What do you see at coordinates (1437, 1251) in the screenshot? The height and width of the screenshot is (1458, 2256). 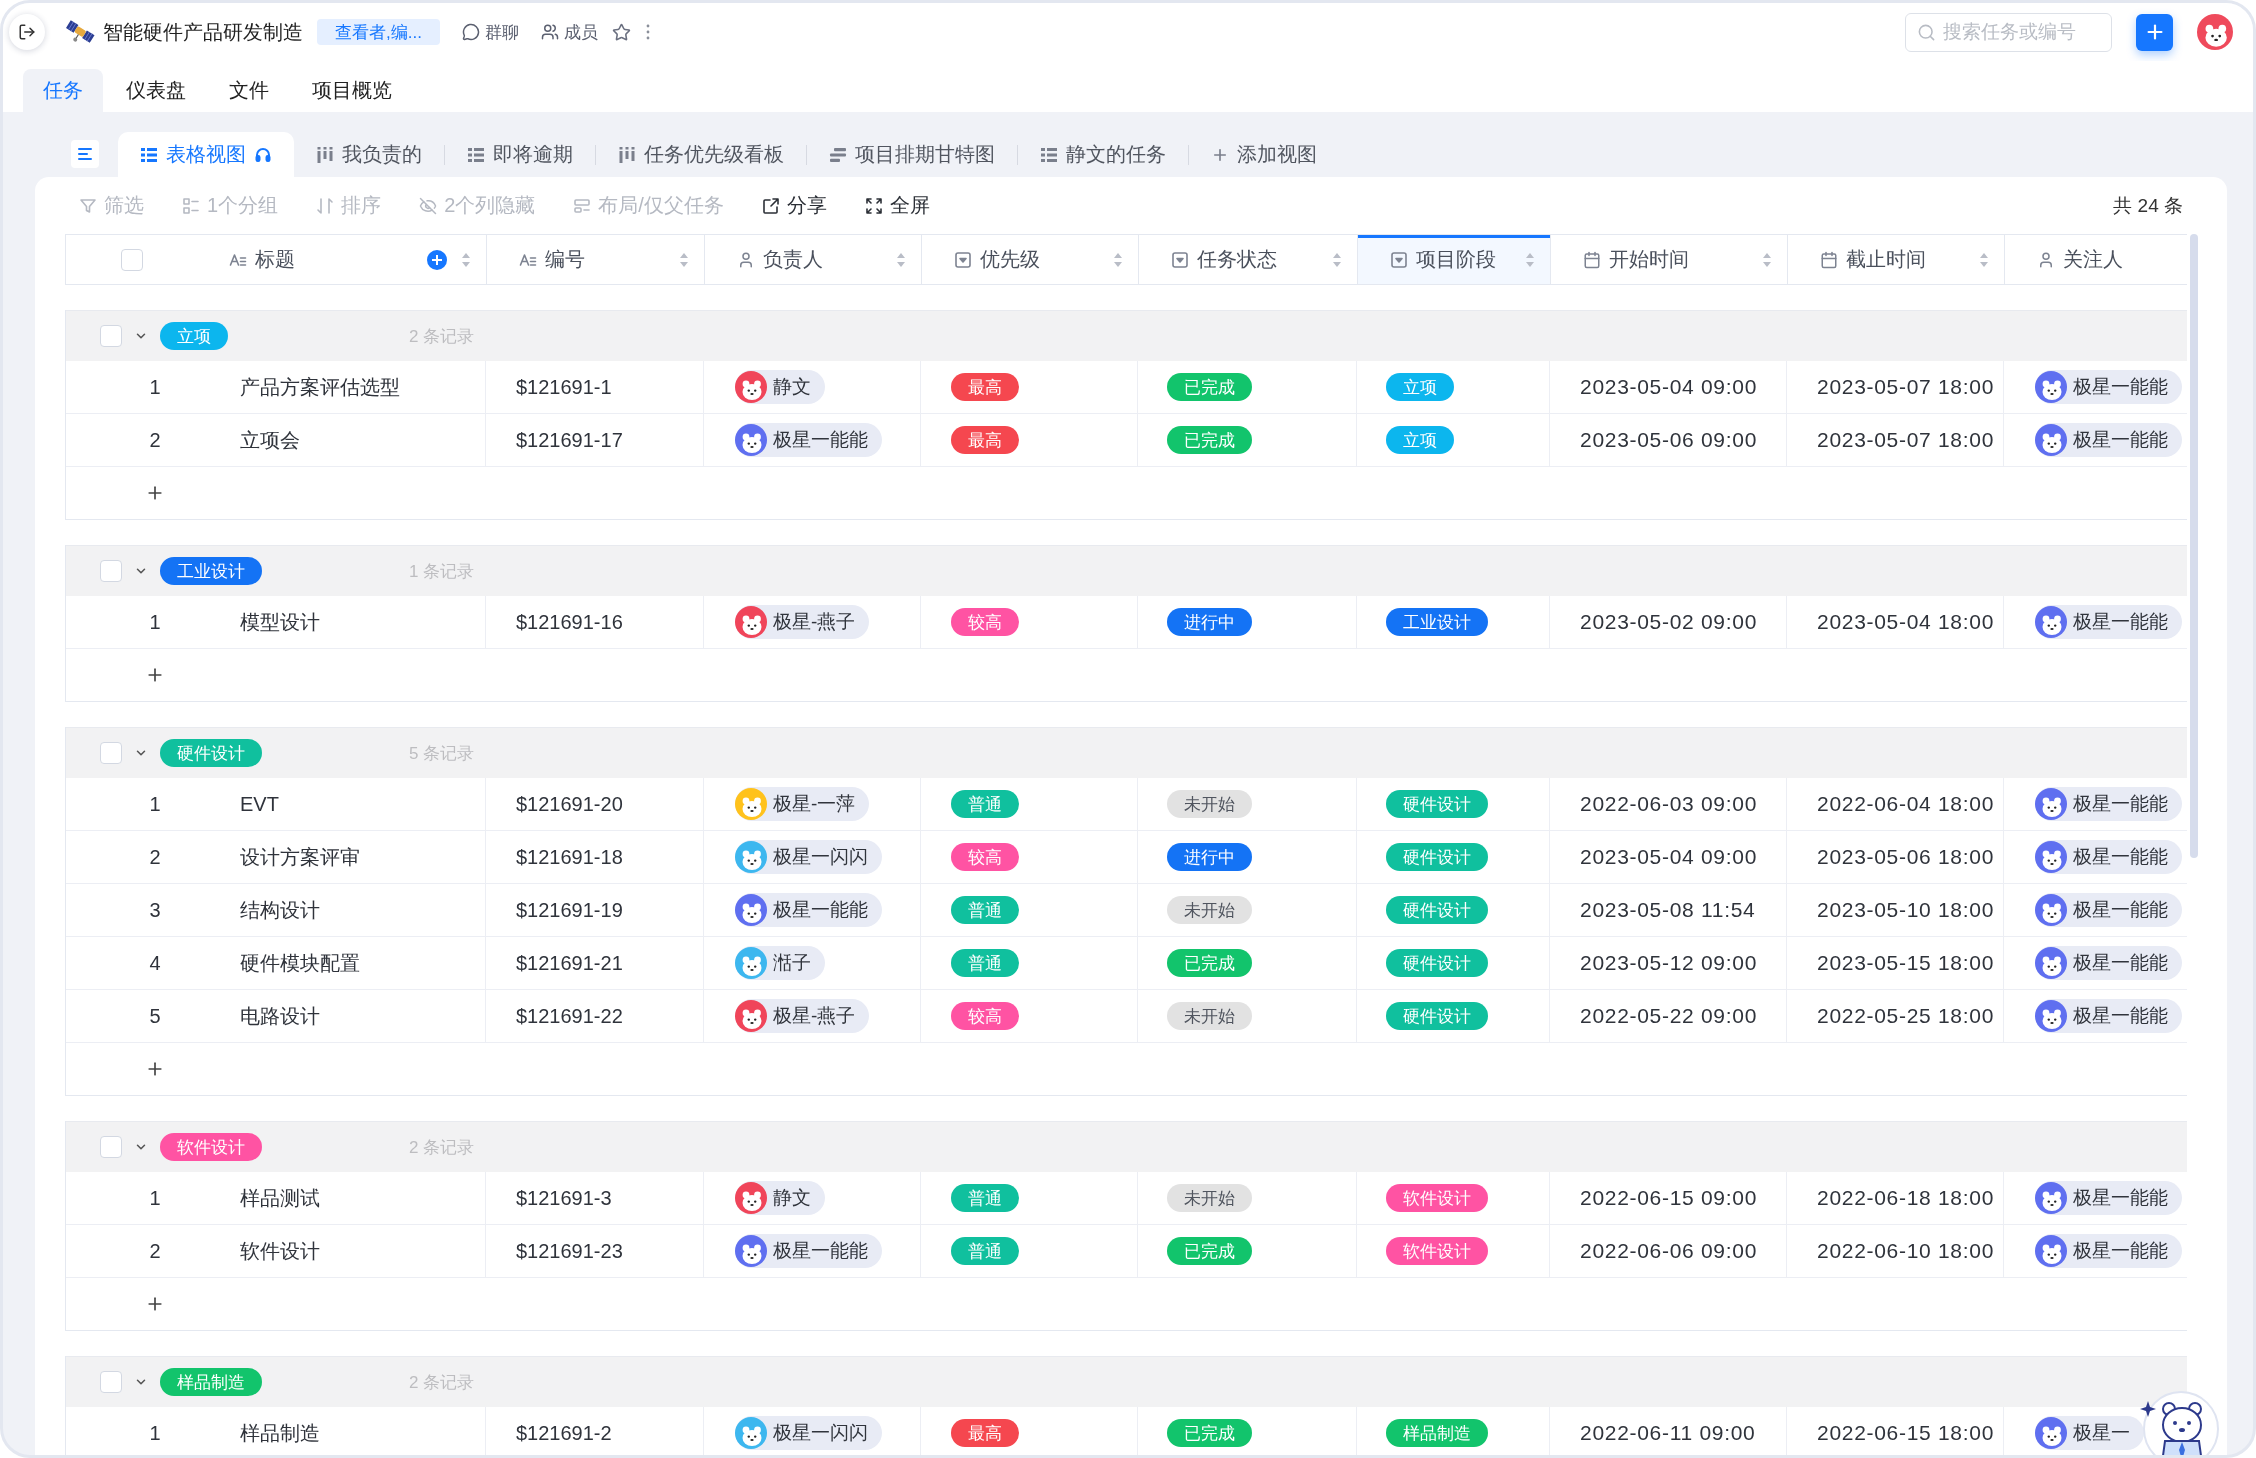 I see `stage-tag: 软件设计` at bounding box center [1437, 1251].